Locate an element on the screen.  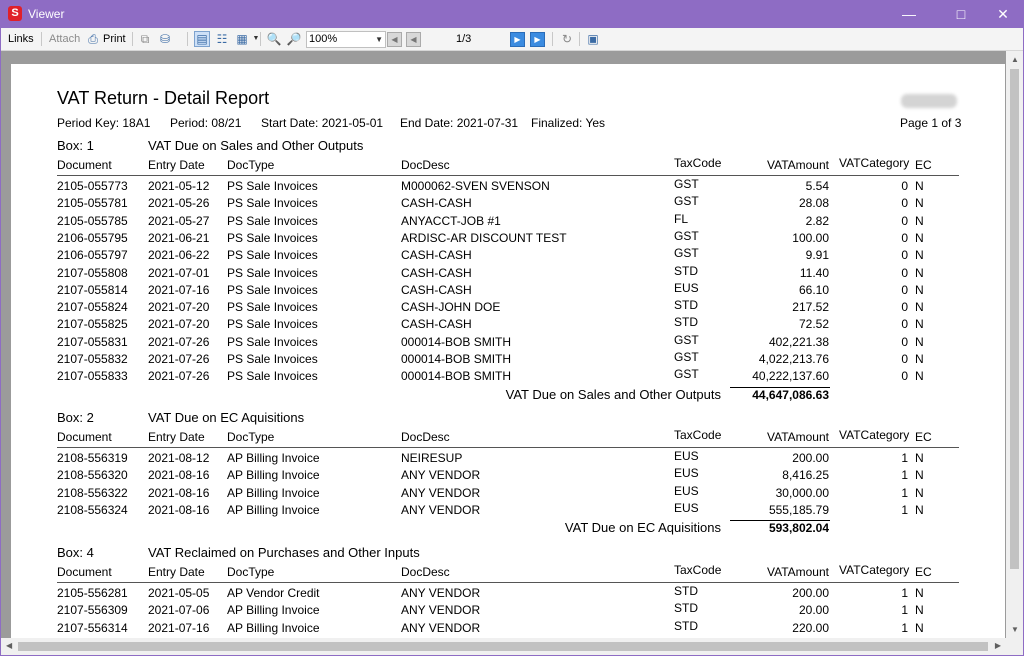
cell-document: 2105-055773 is located at coordinates (92, 186).